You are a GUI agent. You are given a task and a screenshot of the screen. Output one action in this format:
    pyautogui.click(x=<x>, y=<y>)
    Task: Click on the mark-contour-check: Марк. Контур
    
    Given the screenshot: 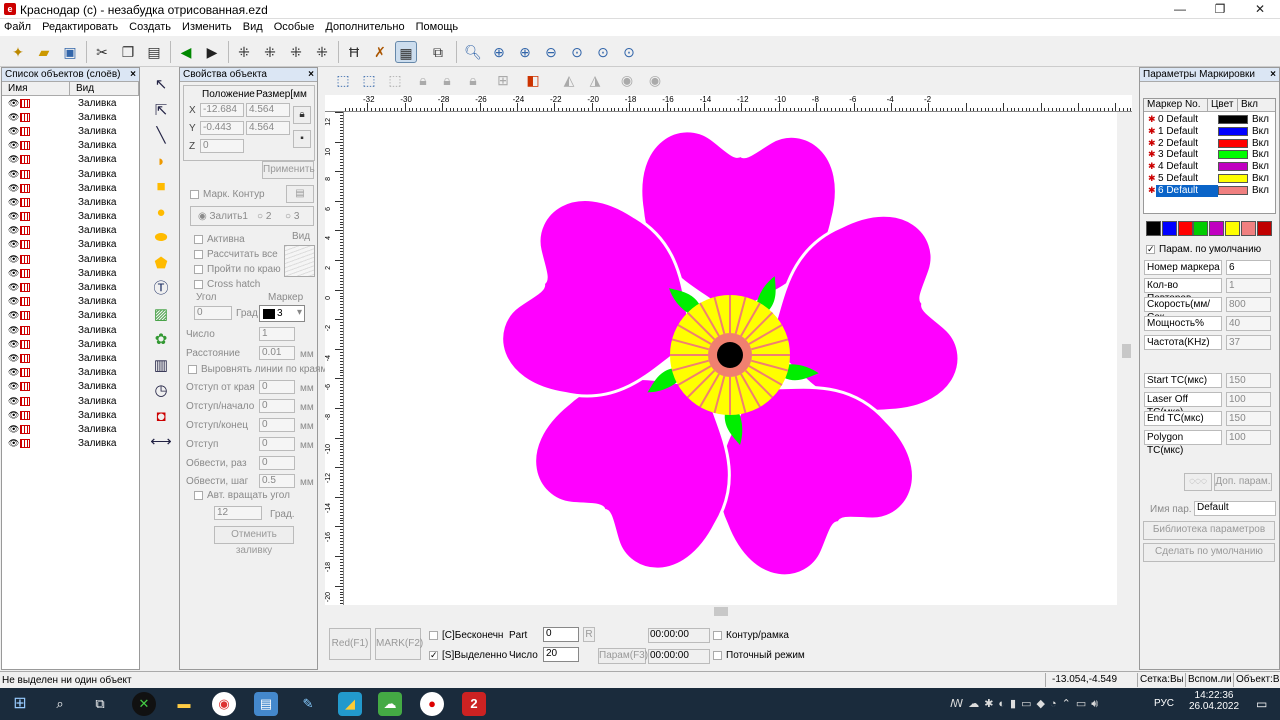 What is the action you would take?
    pyautogui.click(x=227, y=194)
    